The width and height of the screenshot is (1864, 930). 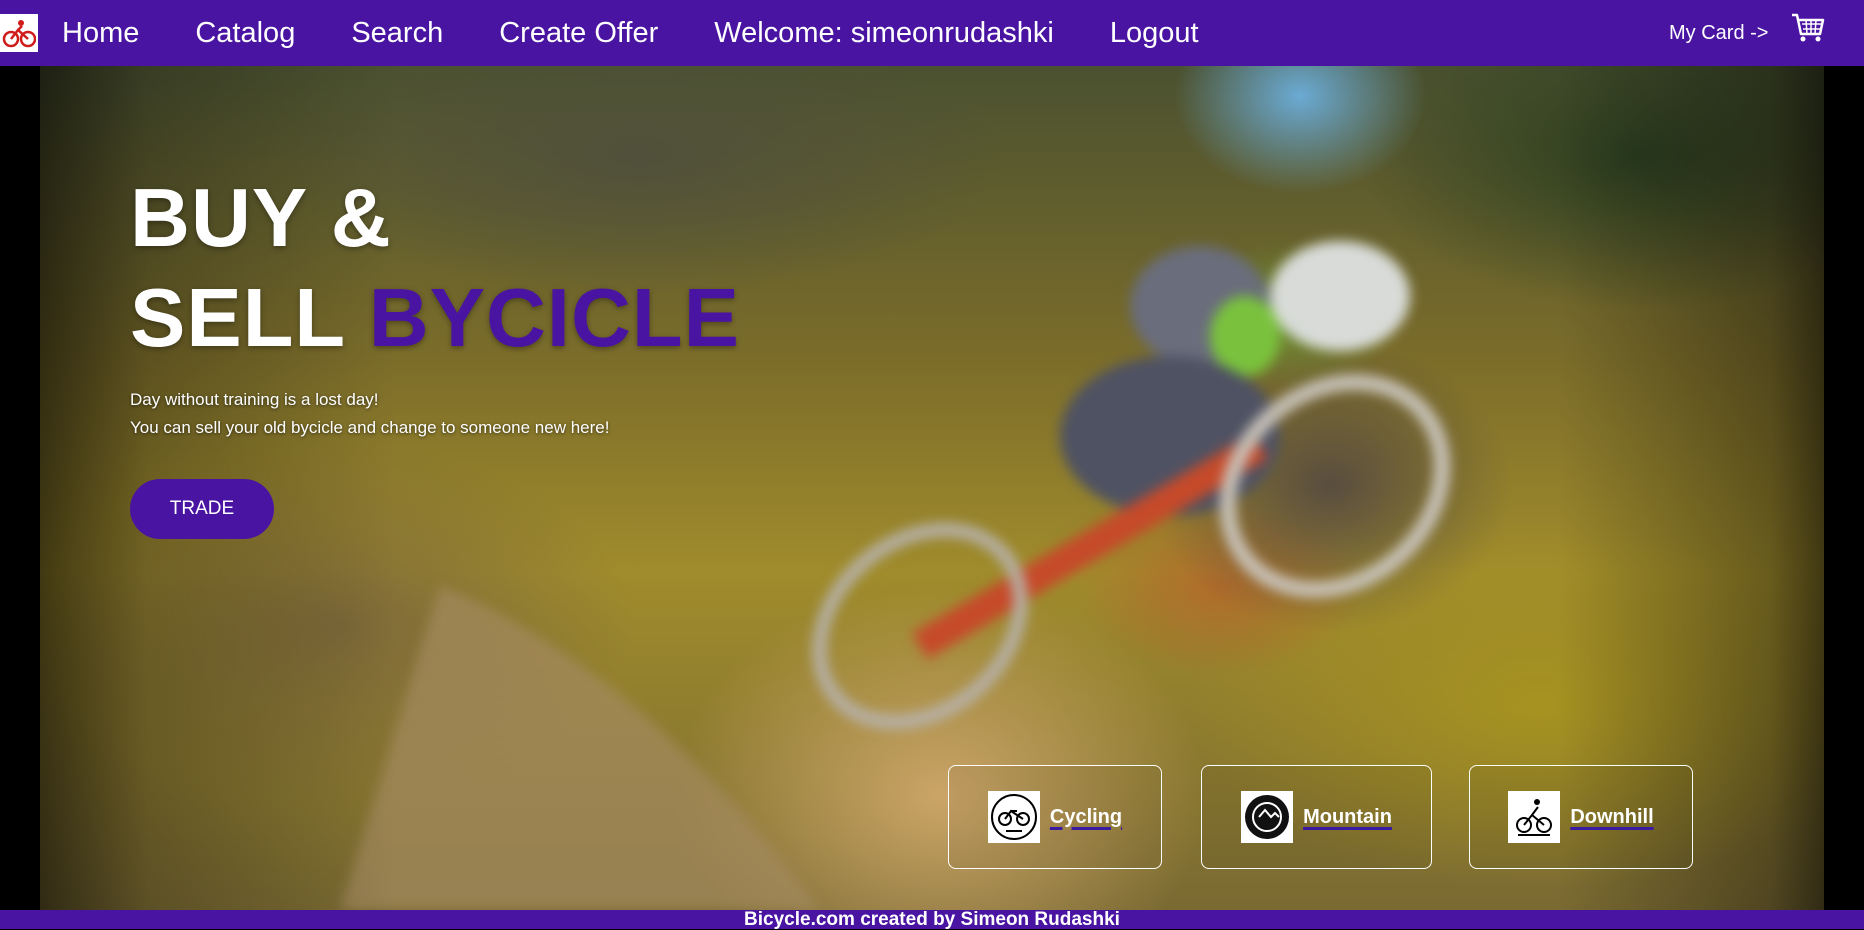 What do you see at coordinates (1013, 817) in the screenshot?
I see `cycling-bike-icon` at bounding box center [1013, 817].